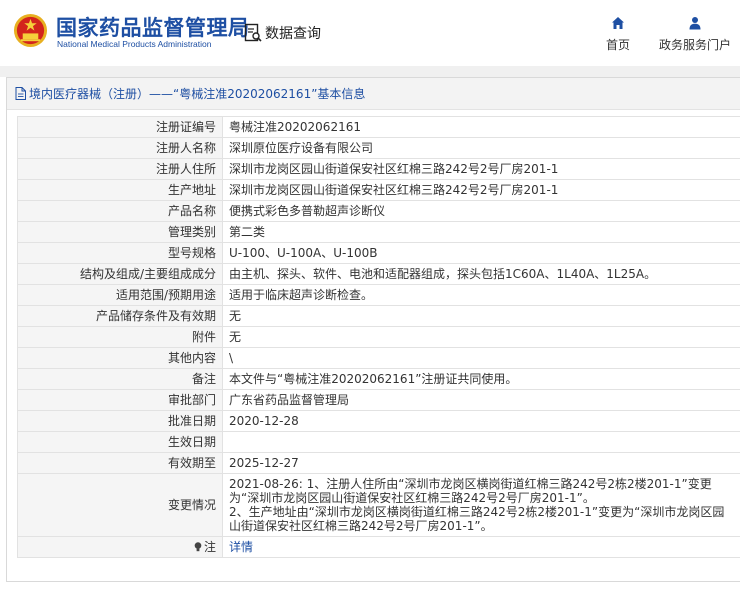  I want to click on approval-department-value: 广东省药品监督管理局, so click(481, 400).